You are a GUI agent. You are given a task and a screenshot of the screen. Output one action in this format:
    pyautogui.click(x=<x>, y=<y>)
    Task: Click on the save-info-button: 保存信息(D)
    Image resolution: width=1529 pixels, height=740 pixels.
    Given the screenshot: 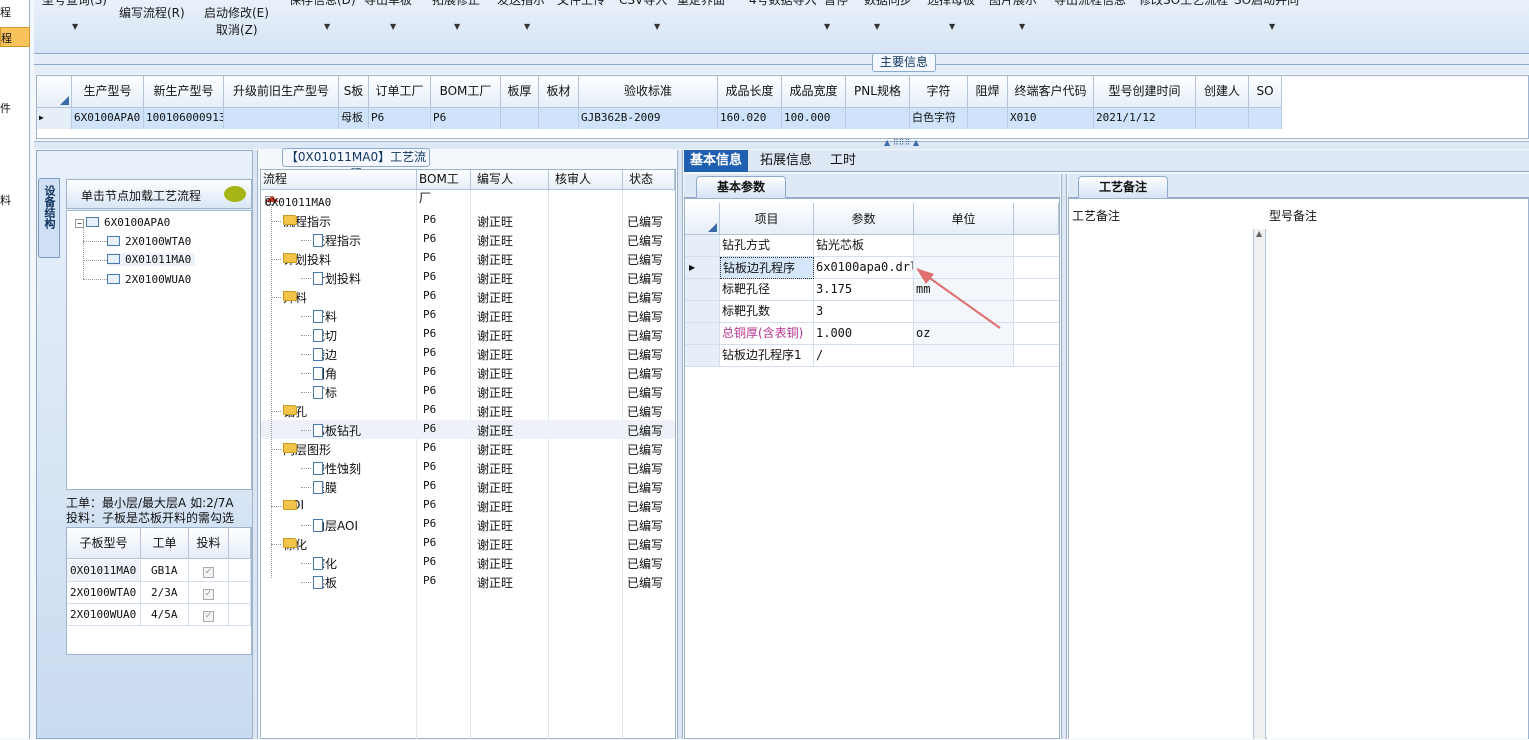 What is the action you would take?
    pyautogui.click(x=322, y=4)
    